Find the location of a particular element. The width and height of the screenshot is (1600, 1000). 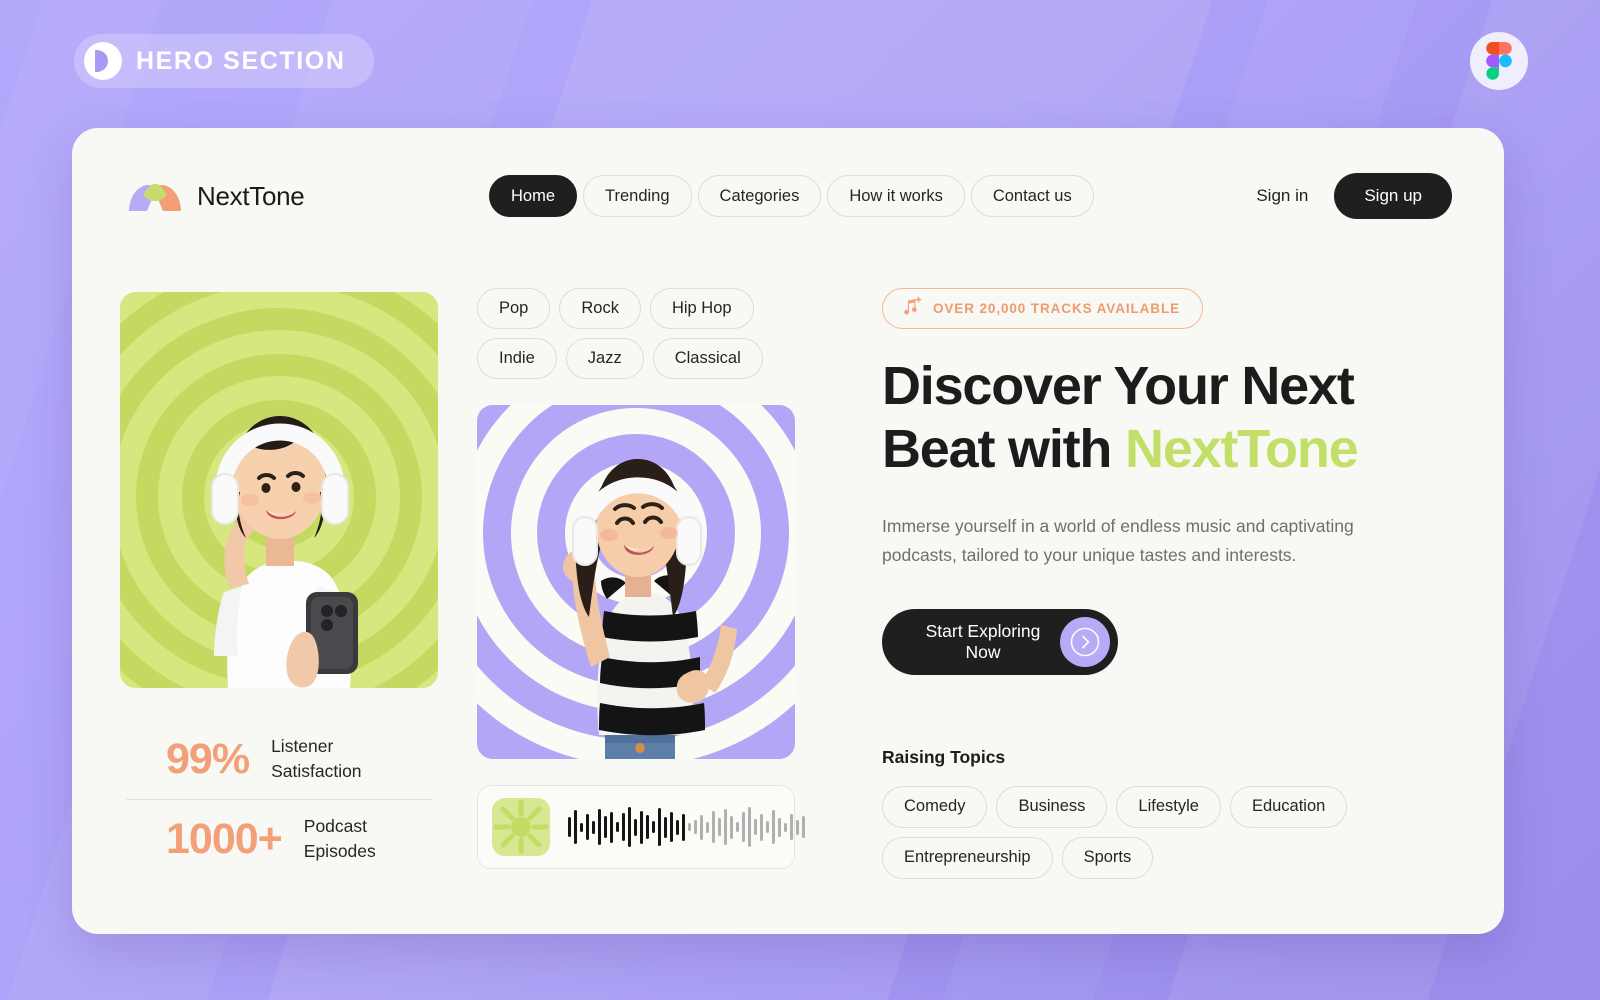

brand: NextTone is located at coordinates (216, 196).